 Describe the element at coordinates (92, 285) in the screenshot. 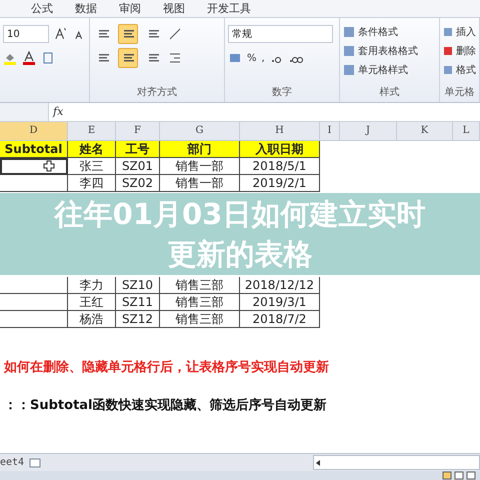

I see `table-cell: 李力` at that location.